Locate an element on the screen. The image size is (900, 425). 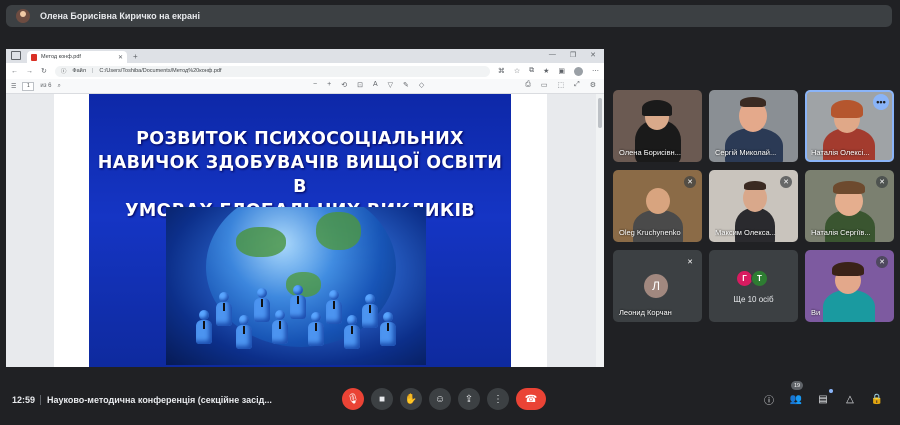
pdf-tools-right: ⎙ ▭ ⬚ ⤢ ⚙ is located at coordinates (560, 85).